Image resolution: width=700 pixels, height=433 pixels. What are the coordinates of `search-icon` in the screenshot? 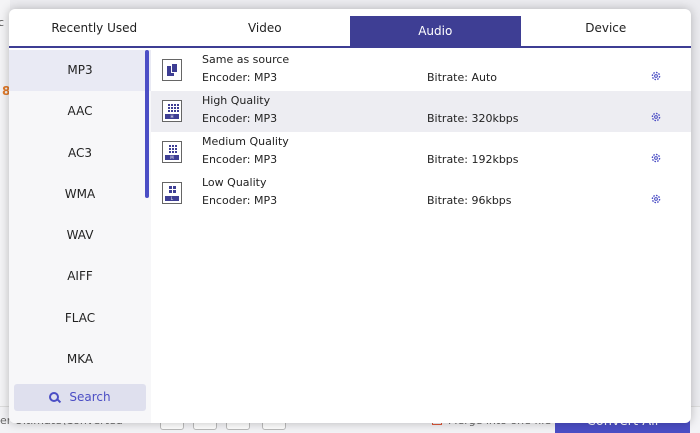 It's located at (54, 397).